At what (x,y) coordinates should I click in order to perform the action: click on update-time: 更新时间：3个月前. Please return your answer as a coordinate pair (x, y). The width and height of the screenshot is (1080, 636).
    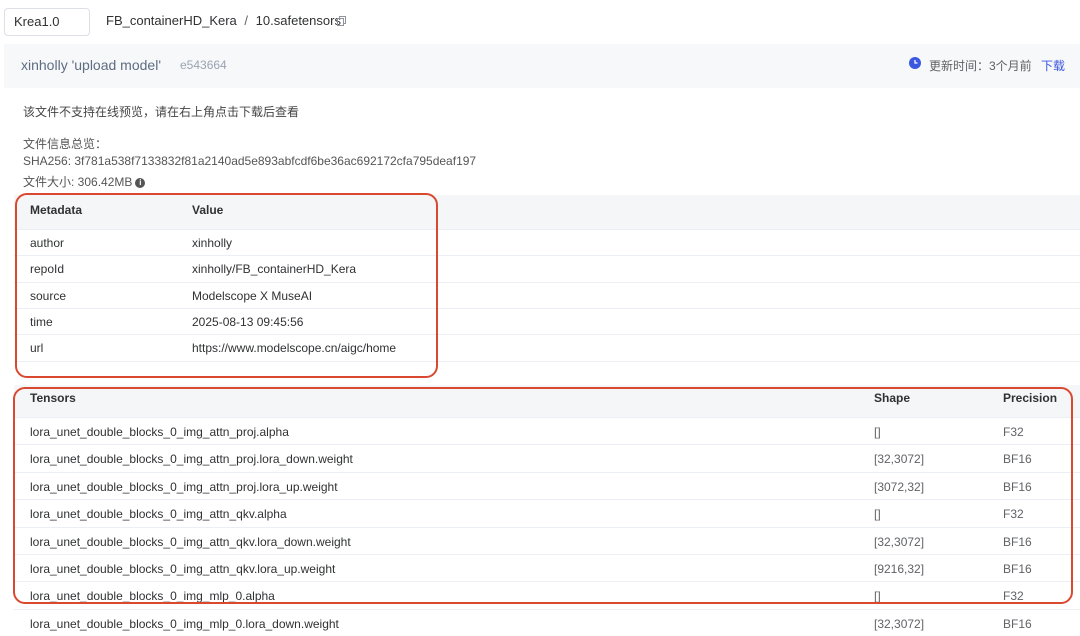
    Looking at the image, I should click on (980, 66).